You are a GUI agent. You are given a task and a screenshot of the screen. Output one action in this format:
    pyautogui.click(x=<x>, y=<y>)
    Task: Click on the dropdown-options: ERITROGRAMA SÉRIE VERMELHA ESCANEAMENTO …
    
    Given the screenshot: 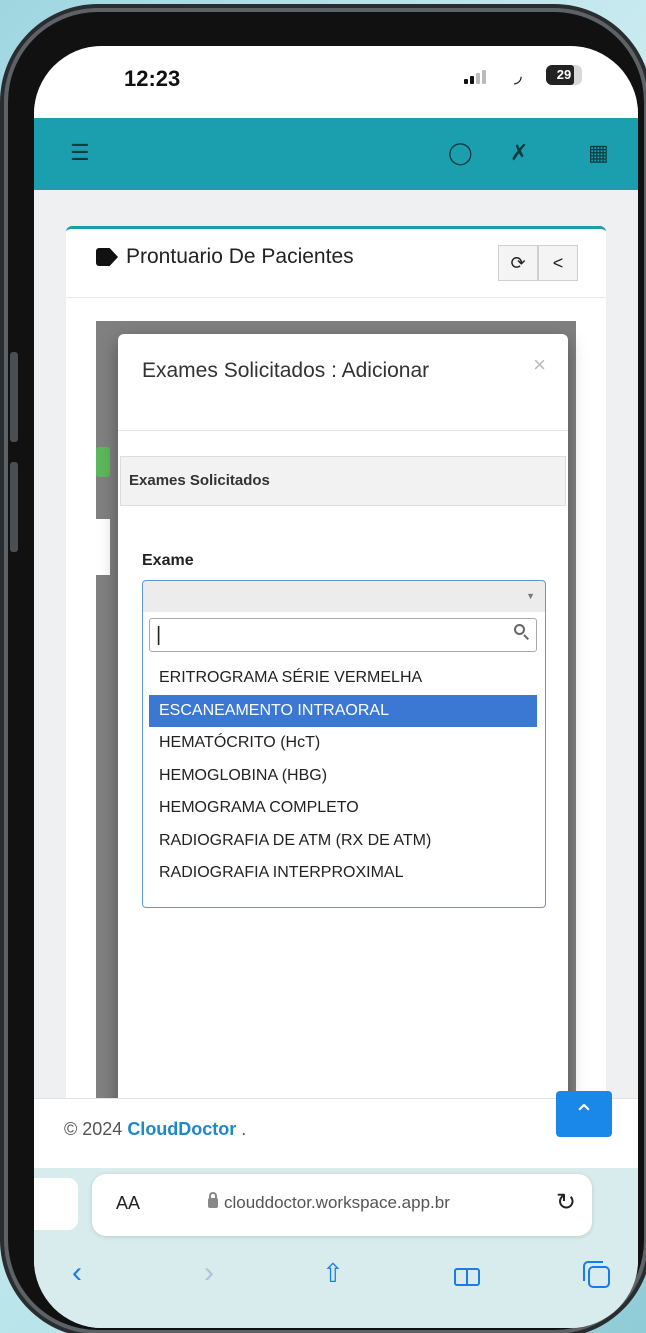 What is the action you would take?
    pyautogui.click(x=343, y=776)
    